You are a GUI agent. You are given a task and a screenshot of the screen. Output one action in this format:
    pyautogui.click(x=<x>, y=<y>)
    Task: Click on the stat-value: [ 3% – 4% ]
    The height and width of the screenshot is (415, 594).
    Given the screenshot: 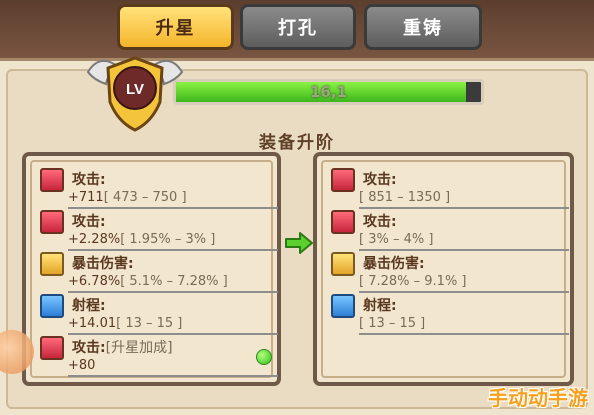 What is the action you would take?
    pyautogui.click(x=396, y=239)
    